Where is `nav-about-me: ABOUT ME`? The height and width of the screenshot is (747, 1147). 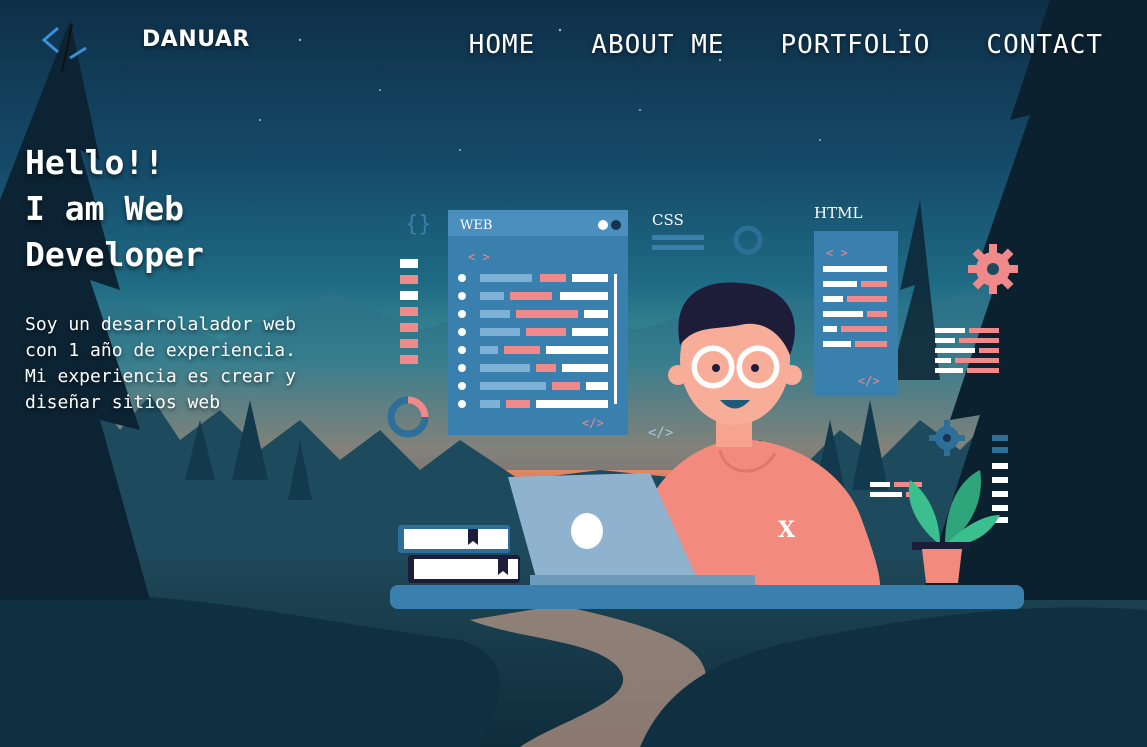
nav-about-me: ABOUT ME is located at coordinates (657, 45).